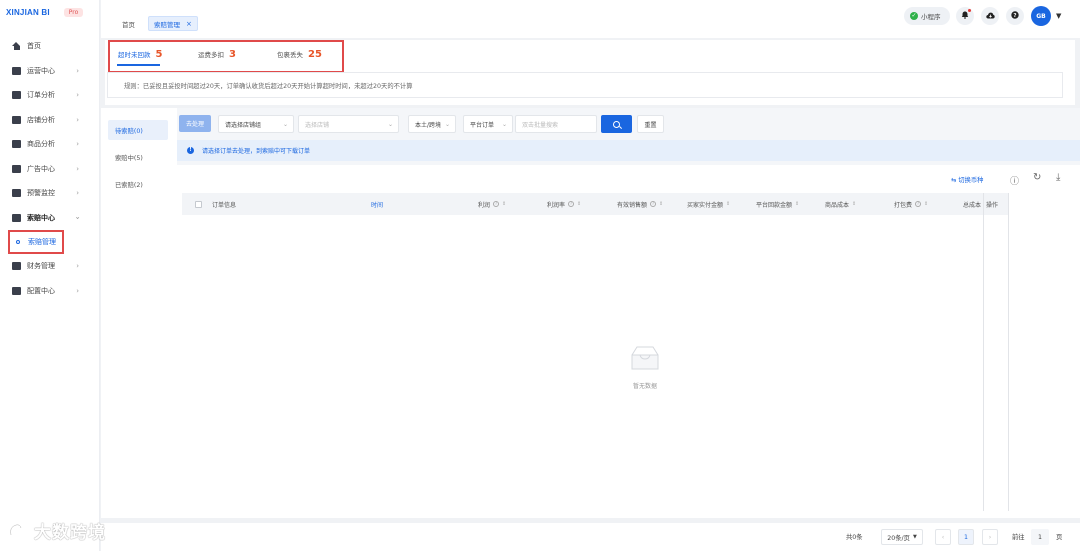 The height and width of the screenshot is (551, 1080). What do you see at coordinates (911, 204) in the screenshot?
I see `column-header-packing-fee: 打包费 ? ⇕` at bounding box center [911, 204].